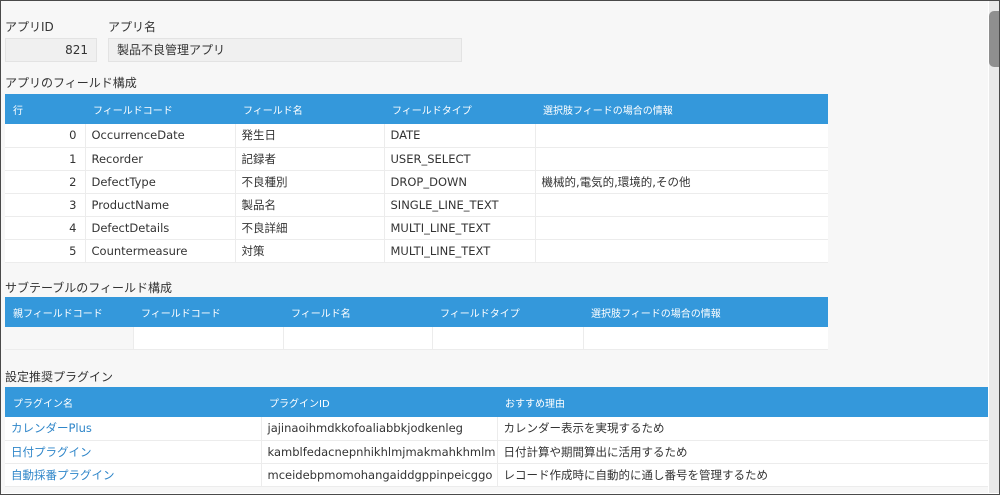 The image size is (1000, 495). I want to click on row-index: 1, so click(45, 159).